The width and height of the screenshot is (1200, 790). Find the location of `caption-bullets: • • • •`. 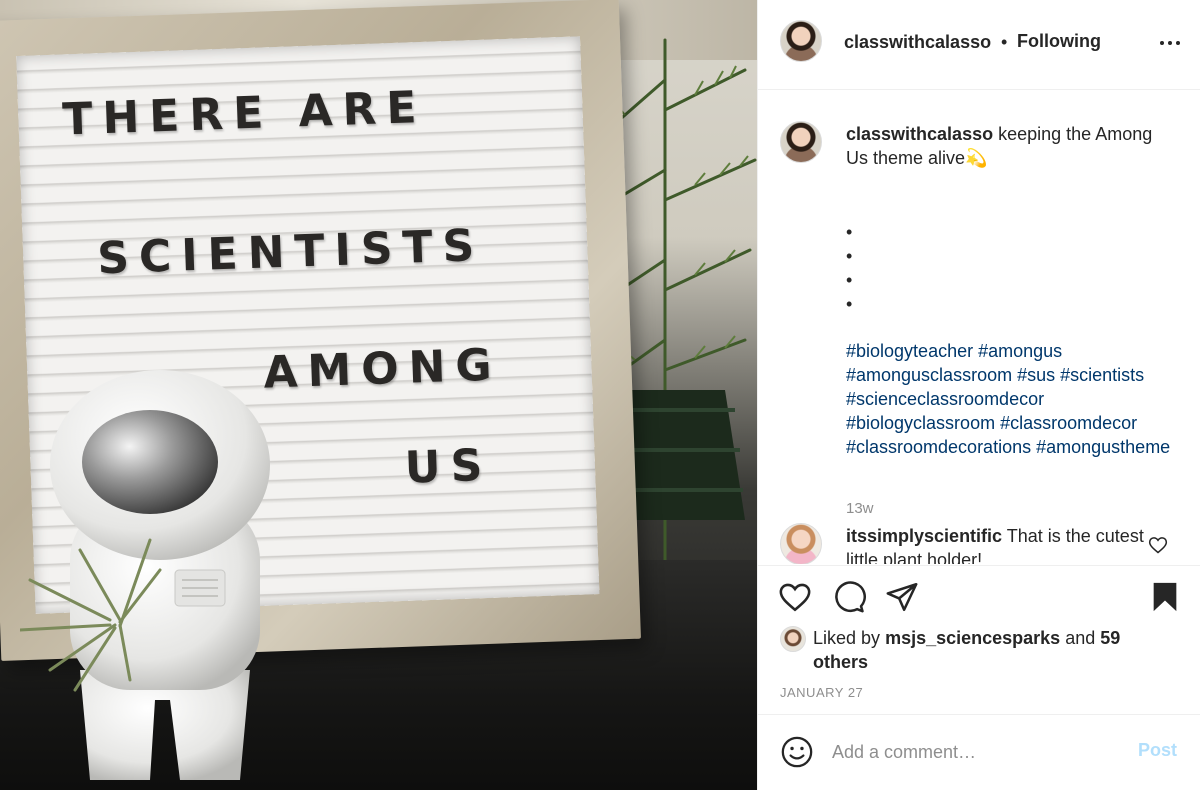

caption-bullets: • • • • is located at coordinates (849, 268).